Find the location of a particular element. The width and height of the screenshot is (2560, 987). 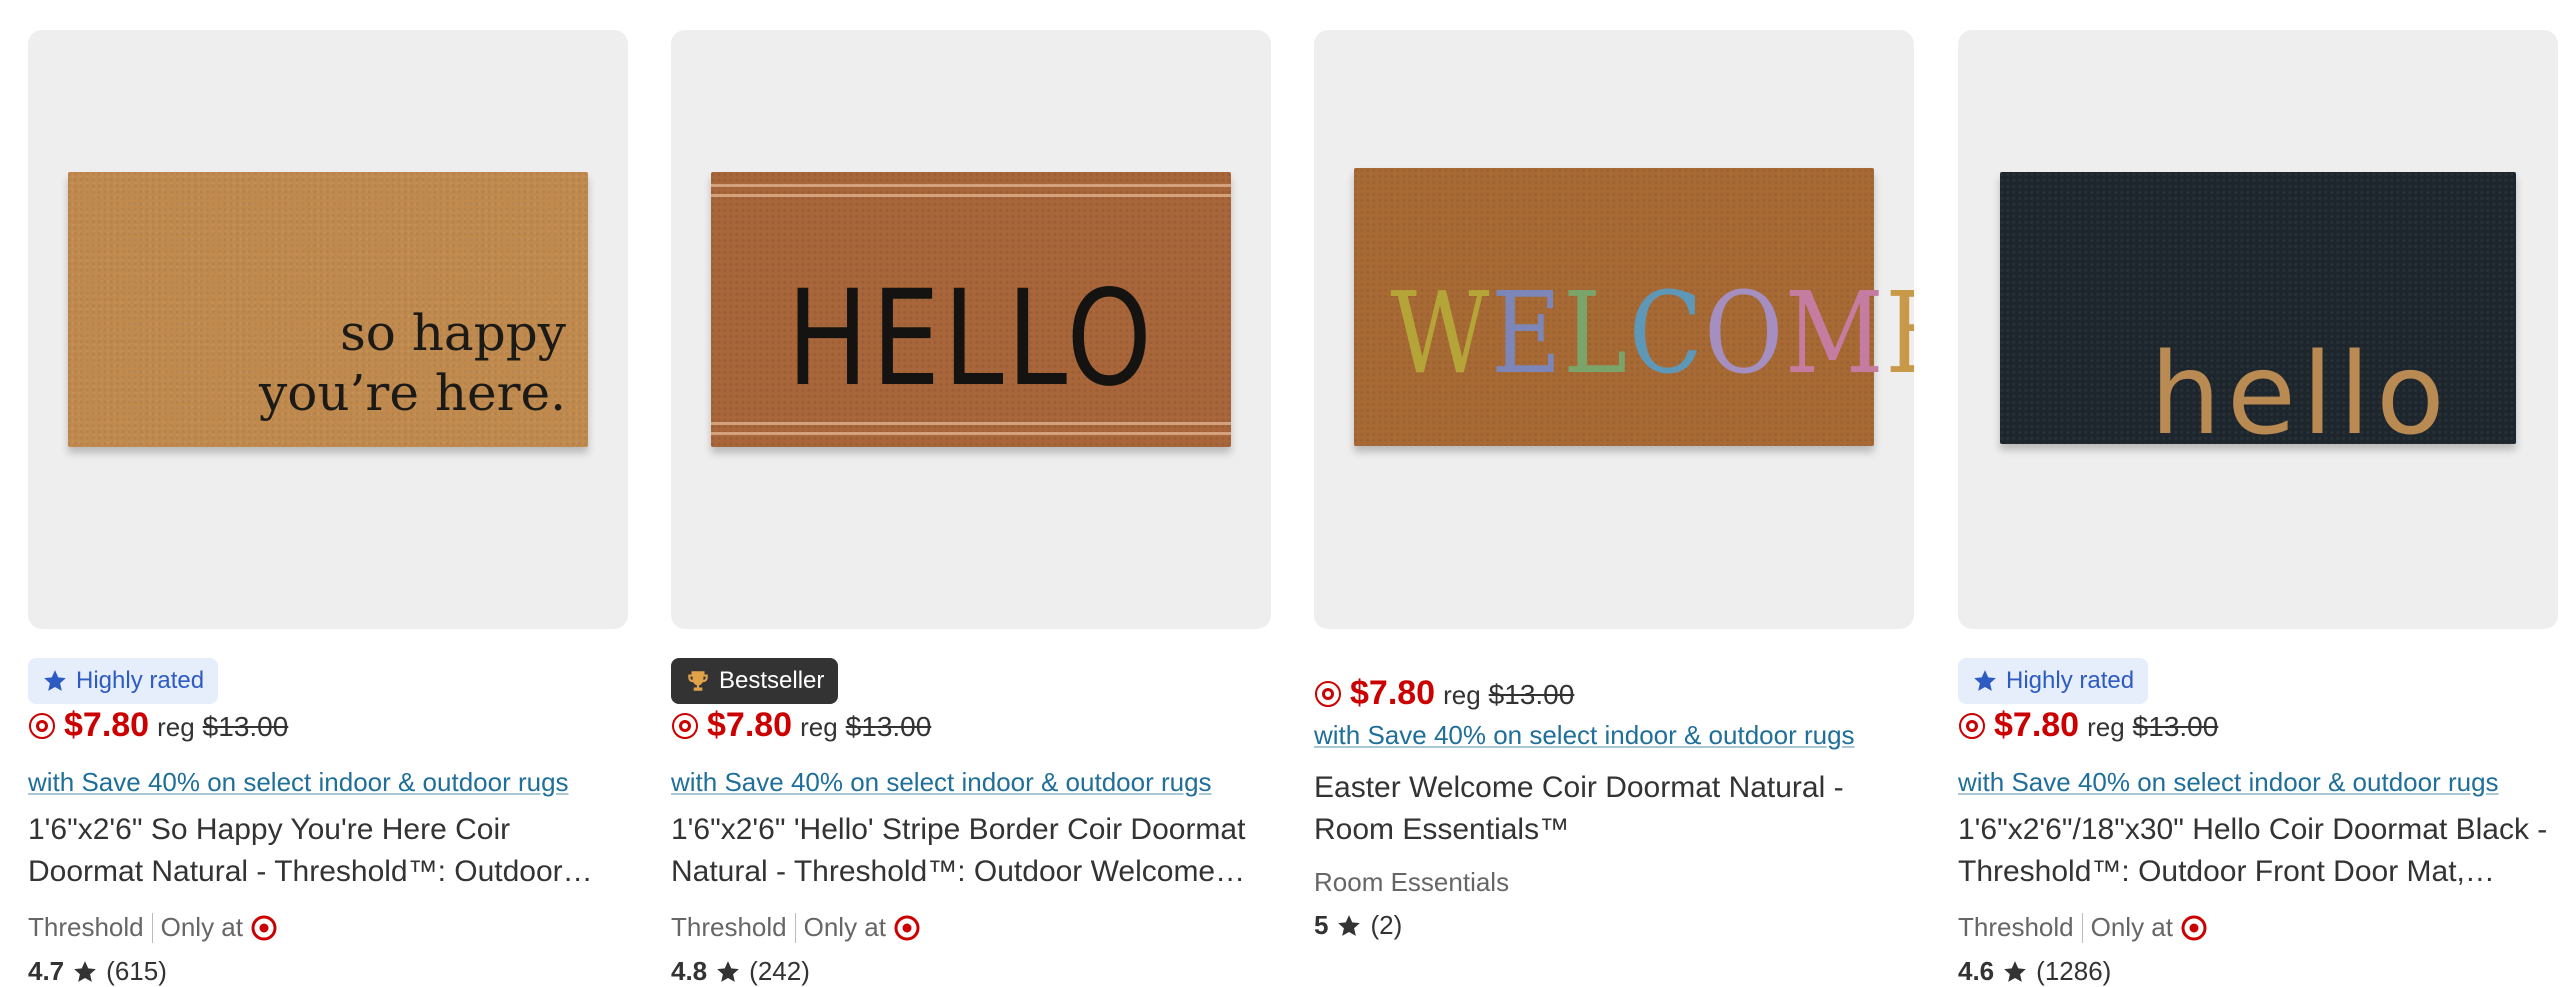

mat-print: WELCOME is located at coordinates (1652, 334).